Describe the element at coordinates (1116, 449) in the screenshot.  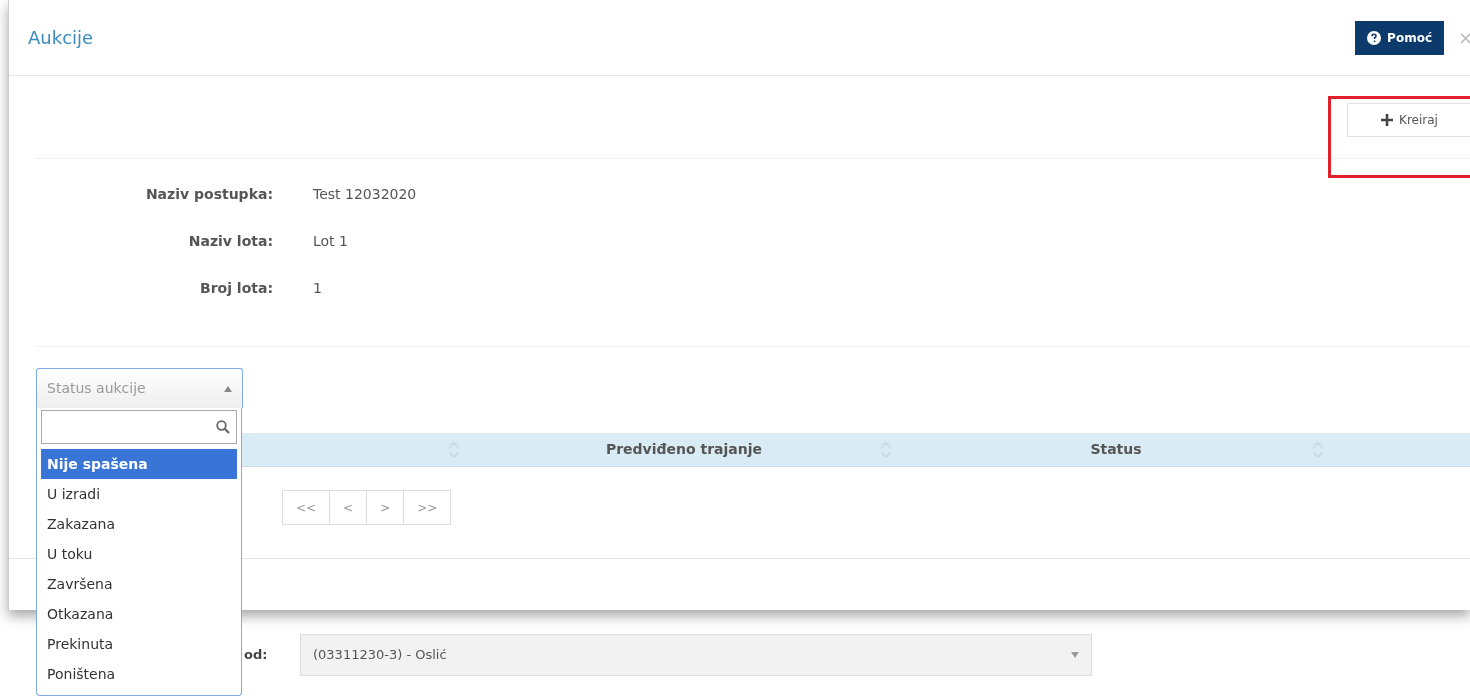
I see `column-header: Status` at that location.